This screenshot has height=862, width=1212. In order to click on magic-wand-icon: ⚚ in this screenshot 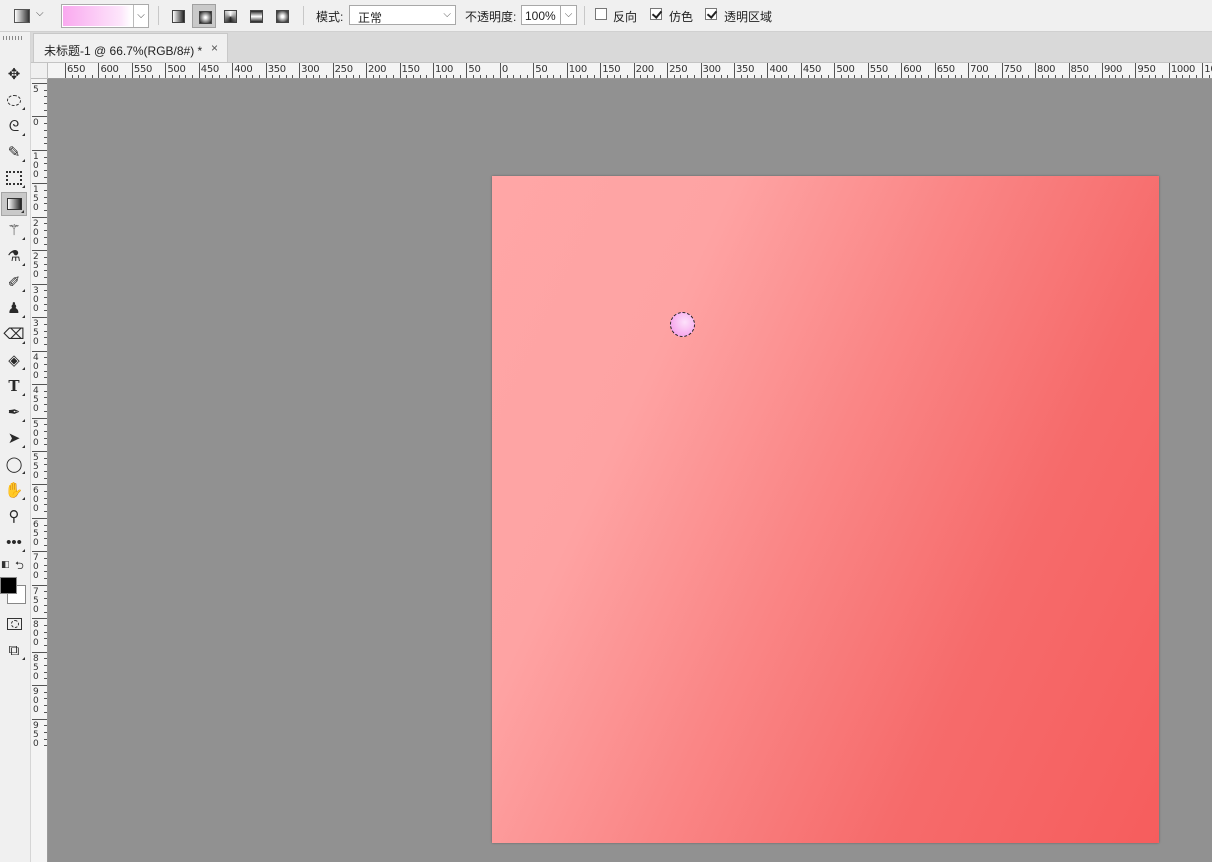, I will do `click(14, 230)`.